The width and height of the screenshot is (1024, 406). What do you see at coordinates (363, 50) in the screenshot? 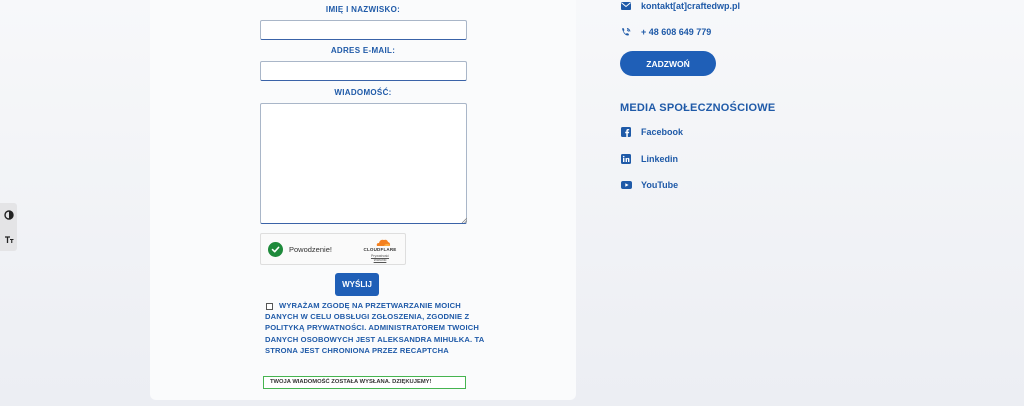
I see `email-label: ADRES E-MAIL:` at bounding box center [363, 50].